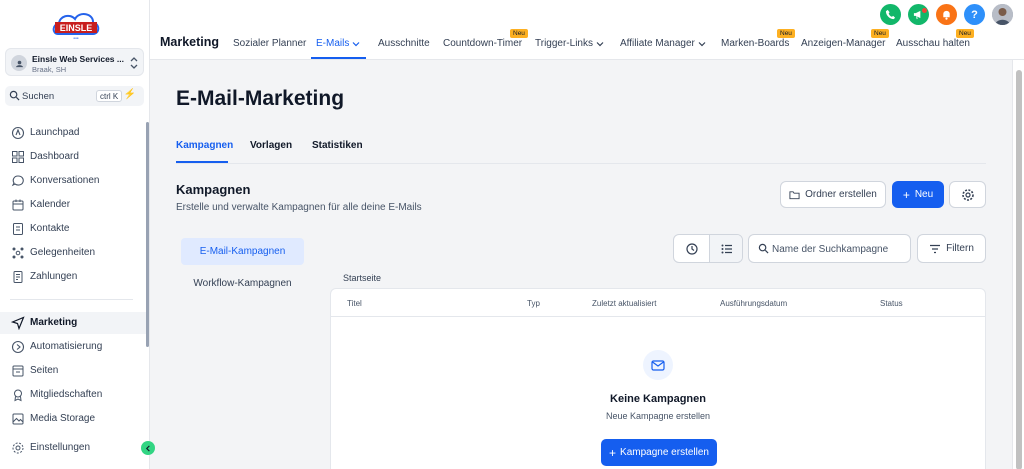  I want to click on new-button: + Neu, so click(918, 194).